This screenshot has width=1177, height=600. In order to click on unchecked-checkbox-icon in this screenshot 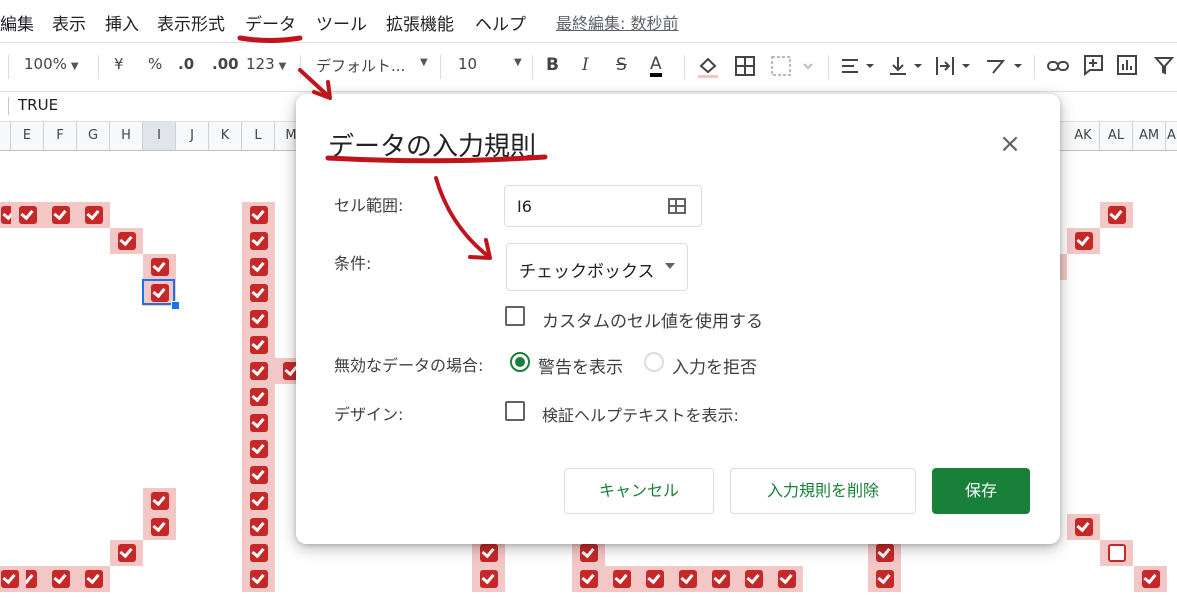, I will do `click(1117, 553)`.